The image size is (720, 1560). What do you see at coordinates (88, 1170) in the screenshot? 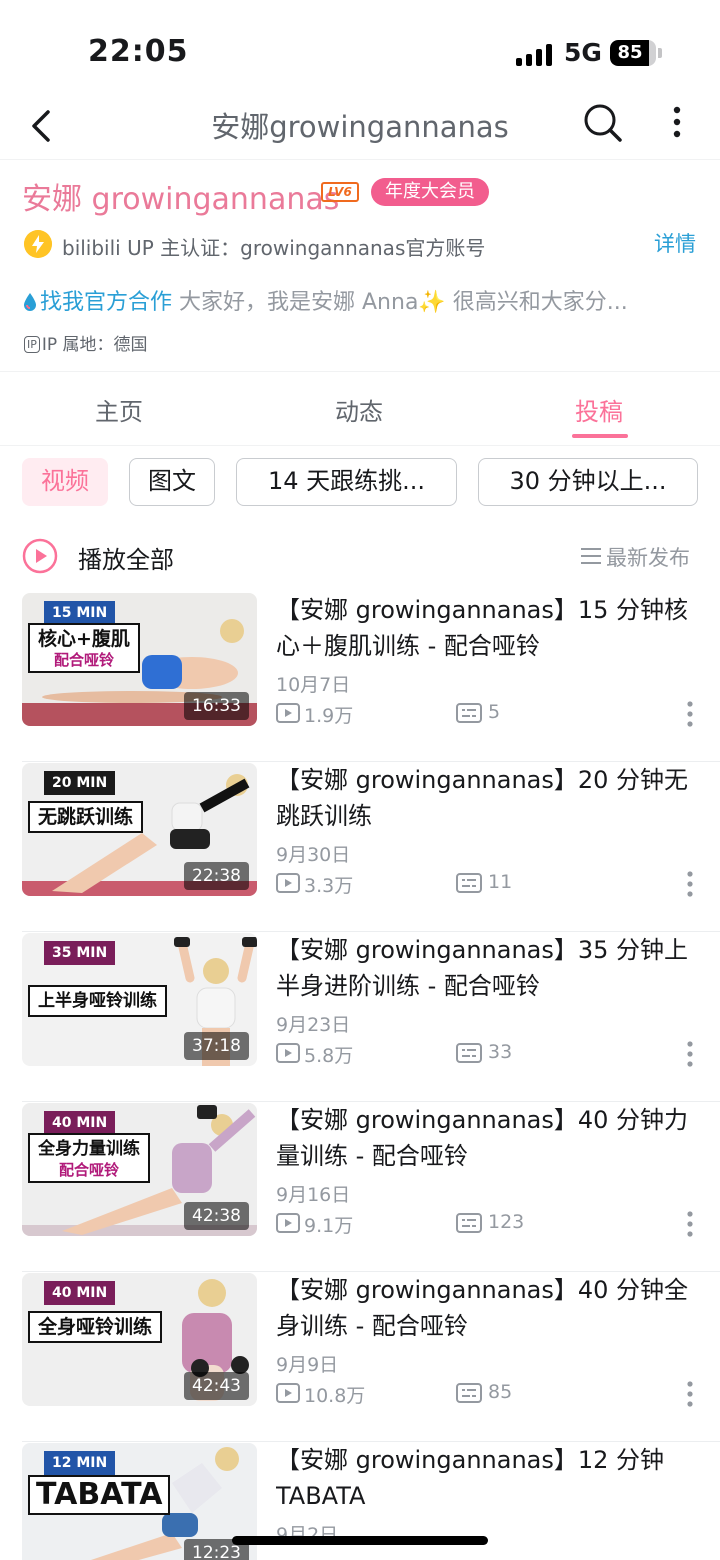
I see `caption-sub: 配合哑铃` at bounding box center [88, 1170].